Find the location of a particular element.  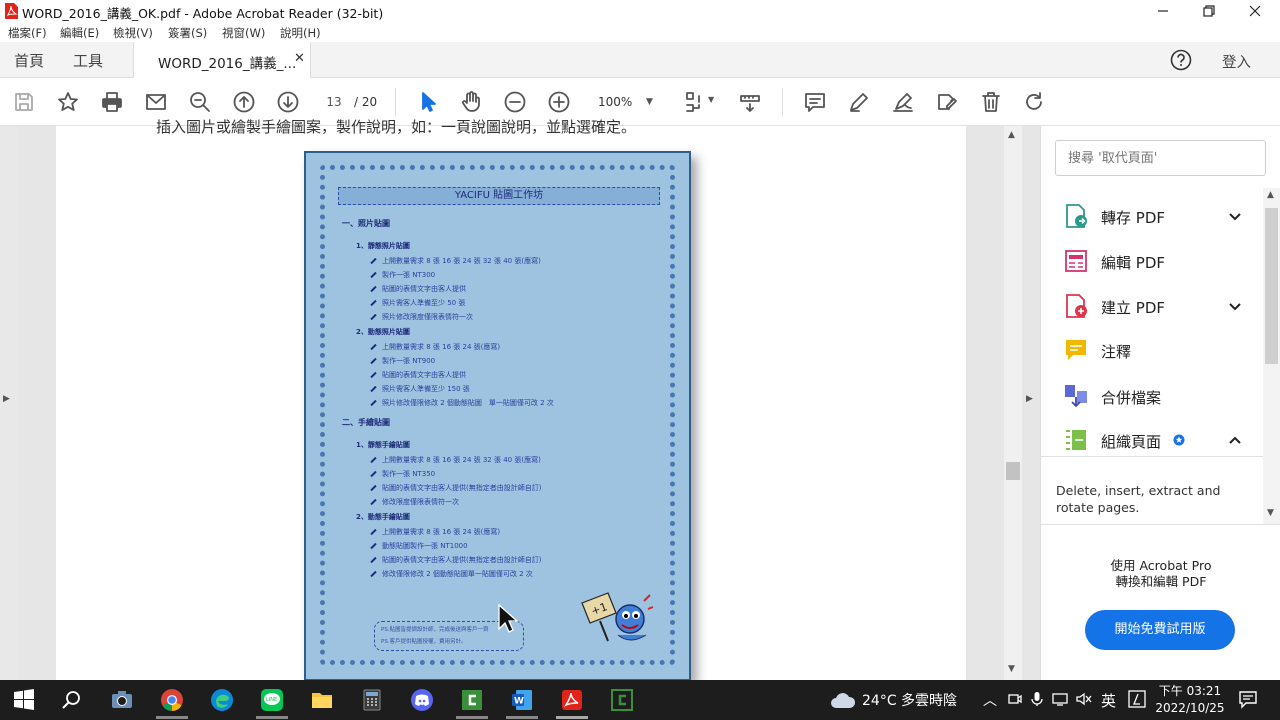

camera-app-icon is located at coordinates (122, 700).